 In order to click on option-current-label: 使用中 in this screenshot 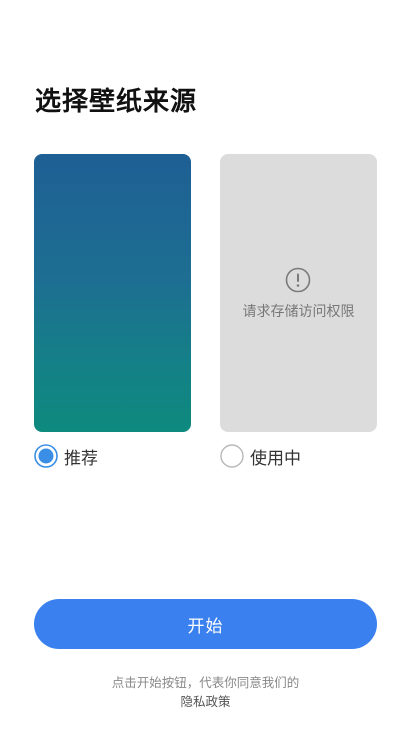, I will do `click(275, 458)`.